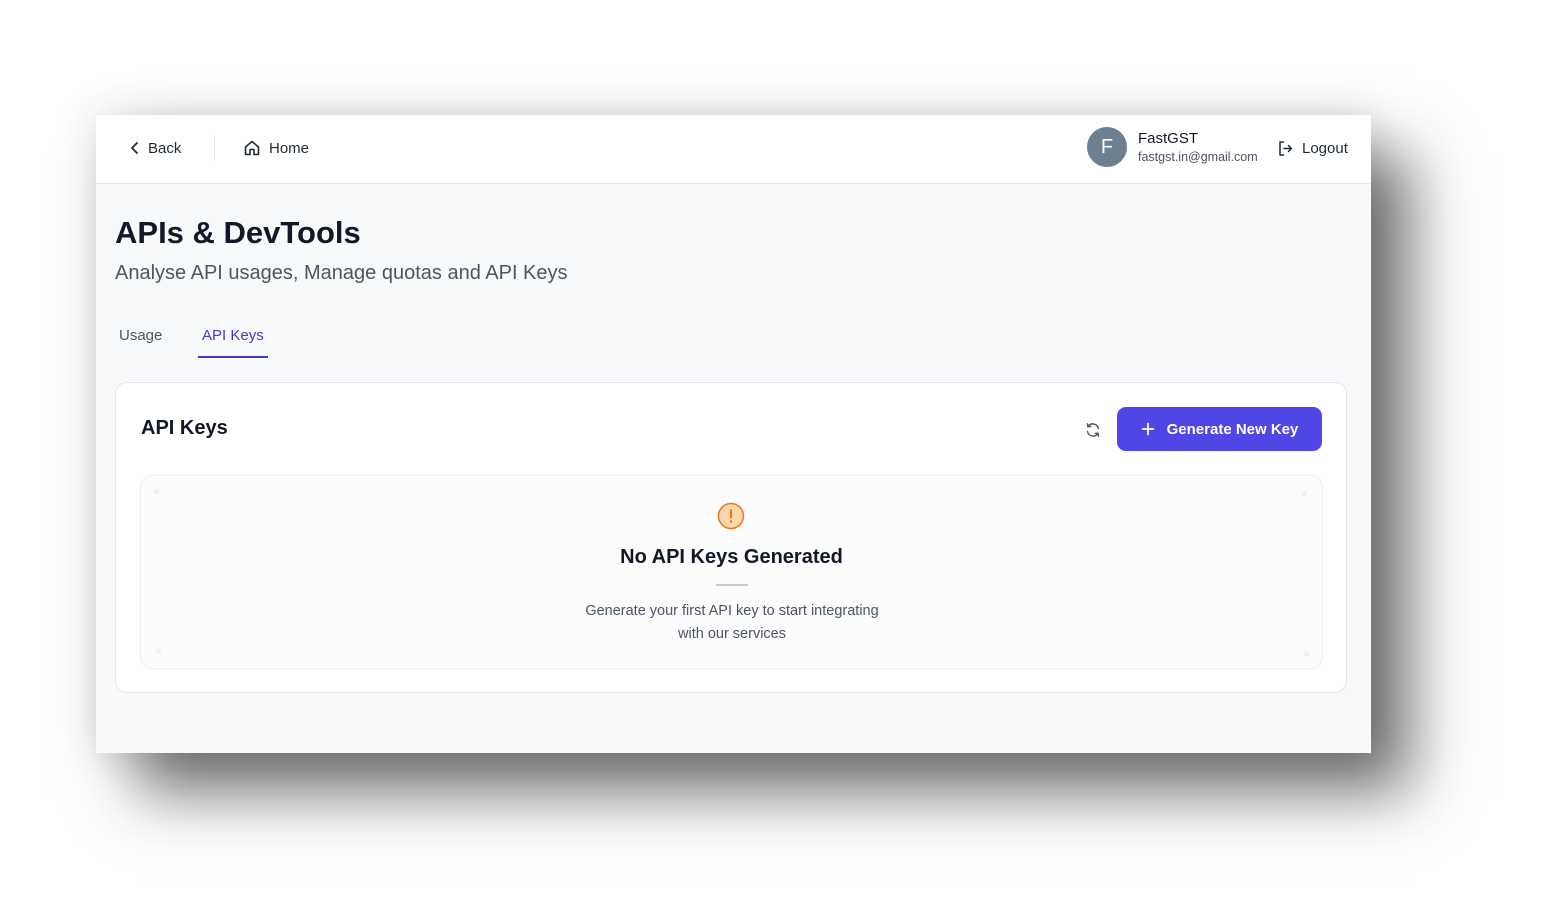  I want to click on home-button: Home, so click(276, 148).